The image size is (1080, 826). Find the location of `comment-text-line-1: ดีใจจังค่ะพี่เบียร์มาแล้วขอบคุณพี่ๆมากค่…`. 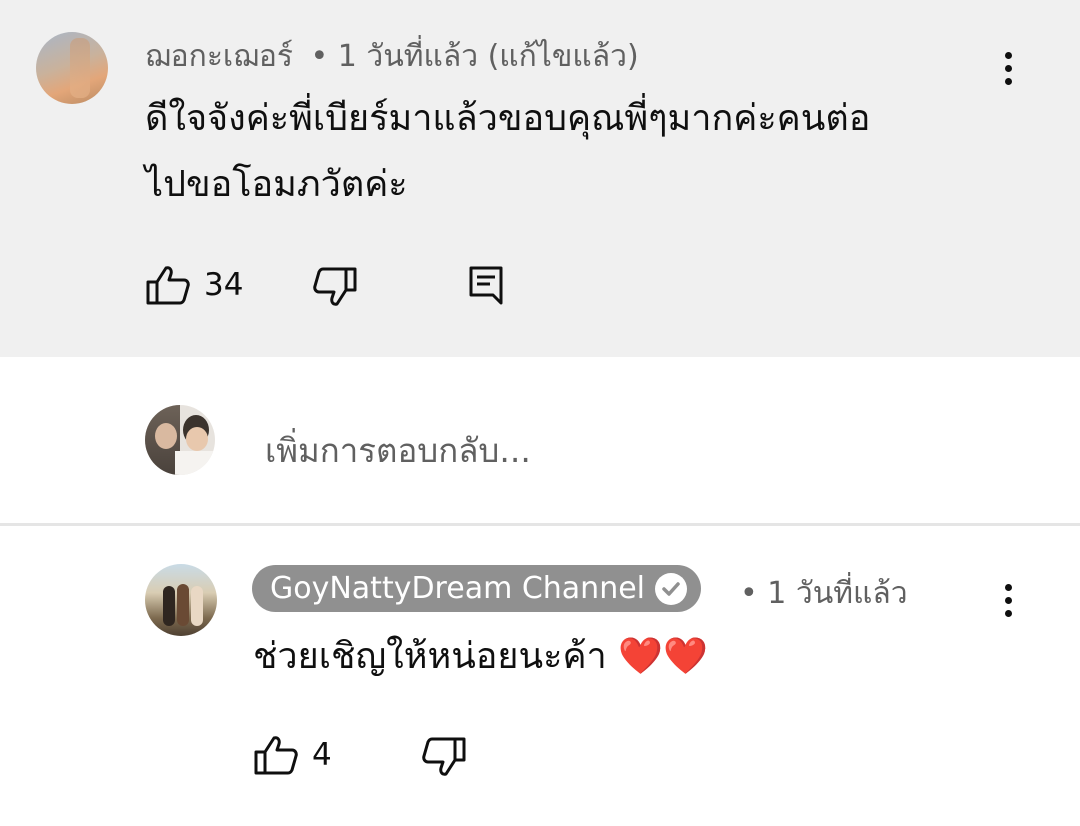

comment-text-line-1: ดีใจจังค่ะพี่เบียร์มาแล้วขอบคุณพี่ๆมากค่… is located at coordinates (508, 118).